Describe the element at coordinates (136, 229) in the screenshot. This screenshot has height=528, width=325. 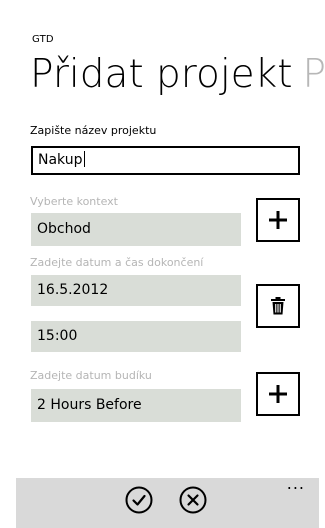
I see `context-picker: Obchod` at that location.